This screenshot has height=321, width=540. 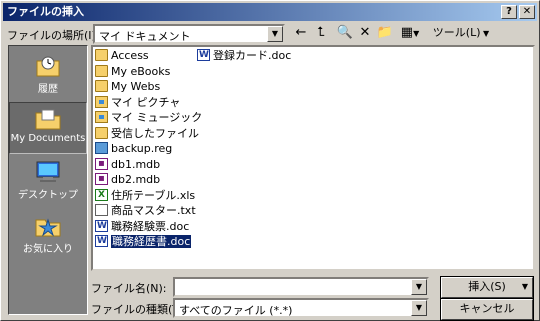 I want to click on file-name: Access, so click(x=130, y=55).